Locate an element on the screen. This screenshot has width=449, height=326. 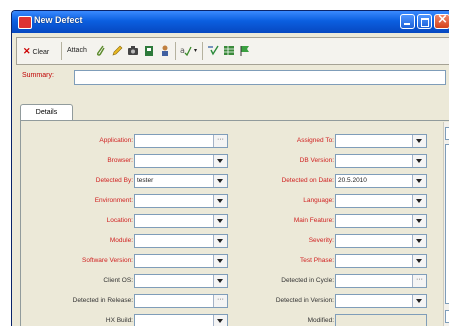
attach-button: Attach is located at coordinates (77, 51).